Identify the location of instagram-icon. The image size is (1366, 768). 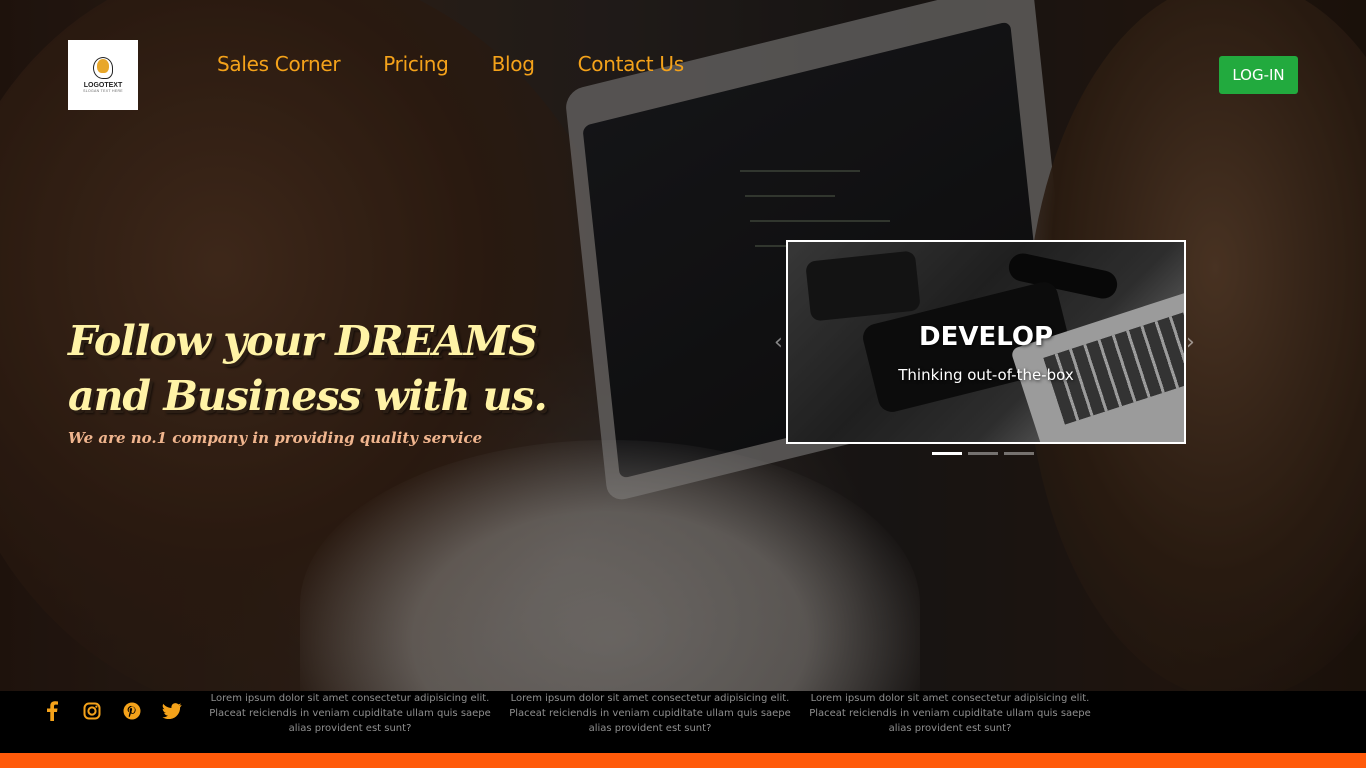
(92, 711).